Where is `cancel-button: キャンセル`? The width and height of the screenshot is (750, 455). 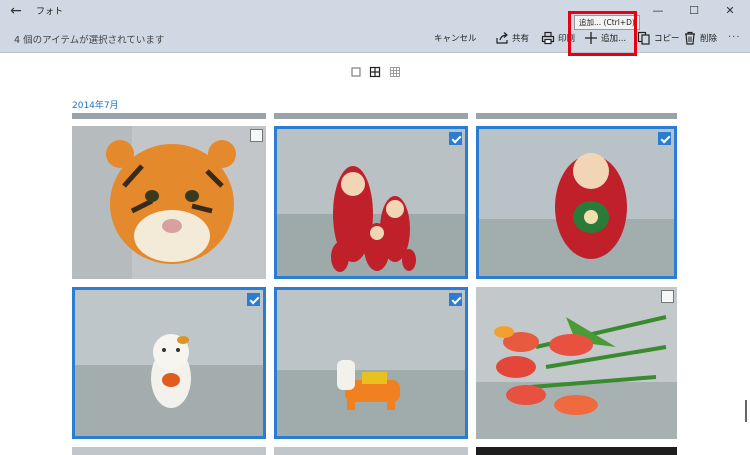 cancel-button: キャンセル is located at coordinates (455, 38).